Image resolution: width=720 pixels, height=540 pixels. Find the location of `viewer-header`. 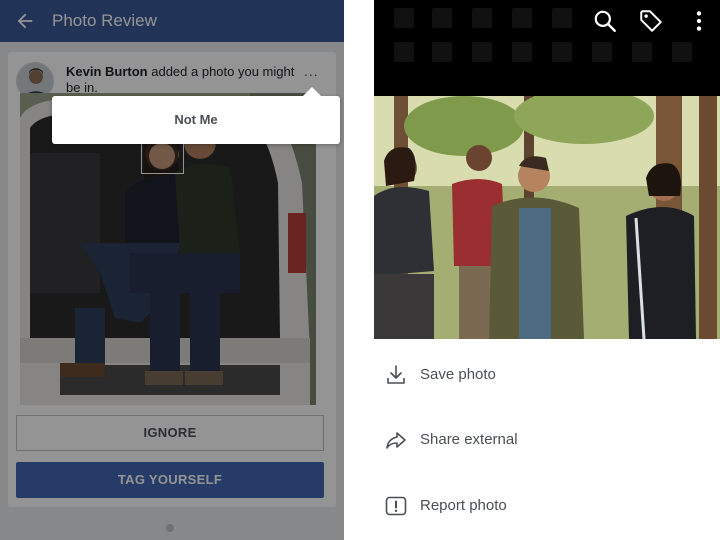

viewer-header is located at coordinates (547, 48).